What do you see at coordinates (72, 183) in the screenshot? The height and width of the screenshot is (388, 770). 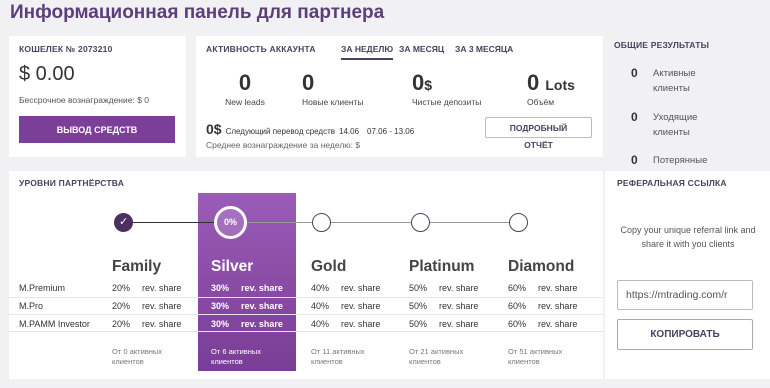 I see `levels-label: УРОВНИ ПАРТНЁРСТВА` at bounding box center [72, 183].